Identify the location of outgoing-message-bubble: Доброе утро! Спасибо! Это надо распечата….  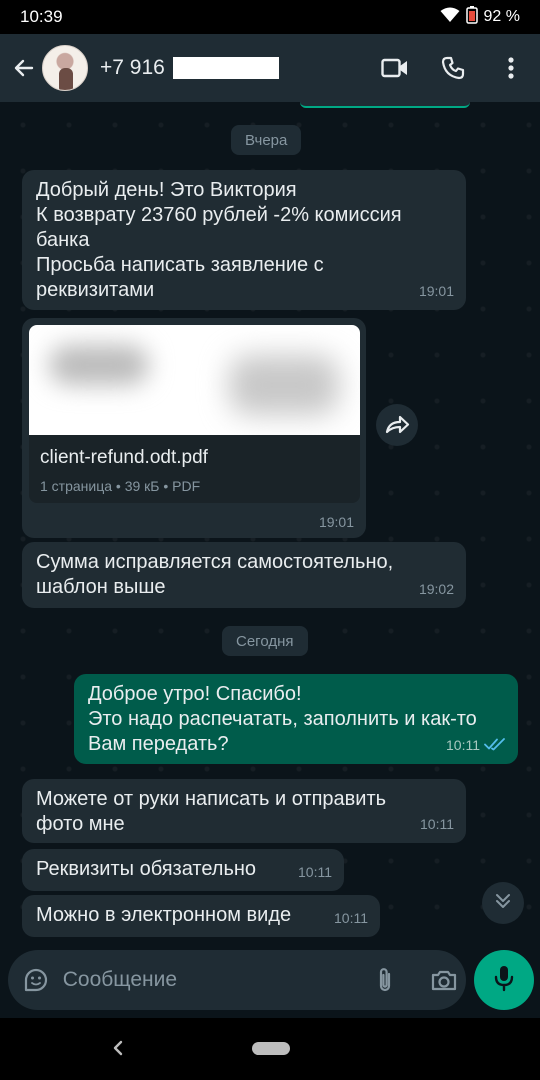
(296, 719).